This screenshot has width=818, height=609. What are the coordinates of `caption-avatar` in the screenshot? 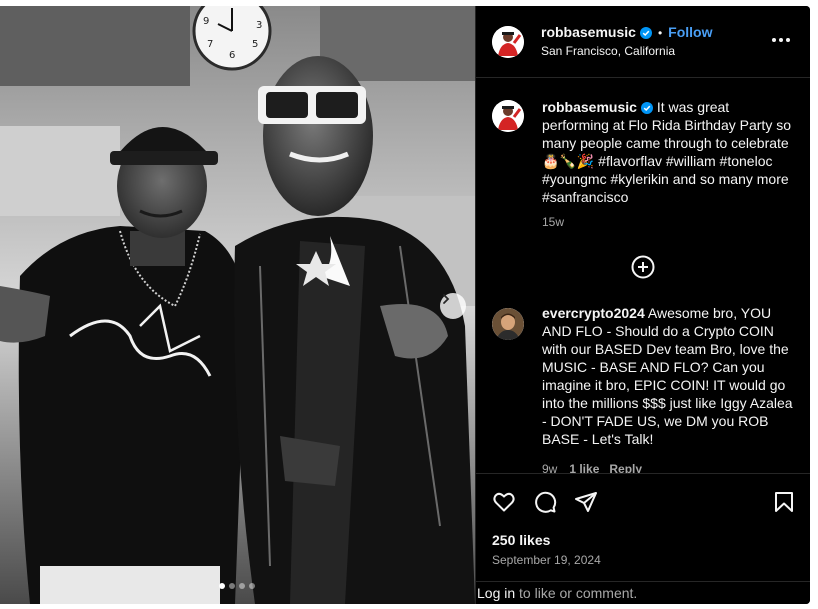 It's located at (508, 116).